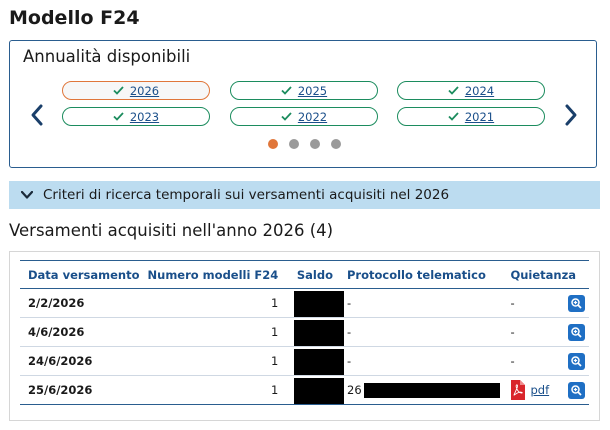  Describe the element at coordinates (545, 275) in the screenshot. I see `column-header-receipt: Quietanza` at that location.